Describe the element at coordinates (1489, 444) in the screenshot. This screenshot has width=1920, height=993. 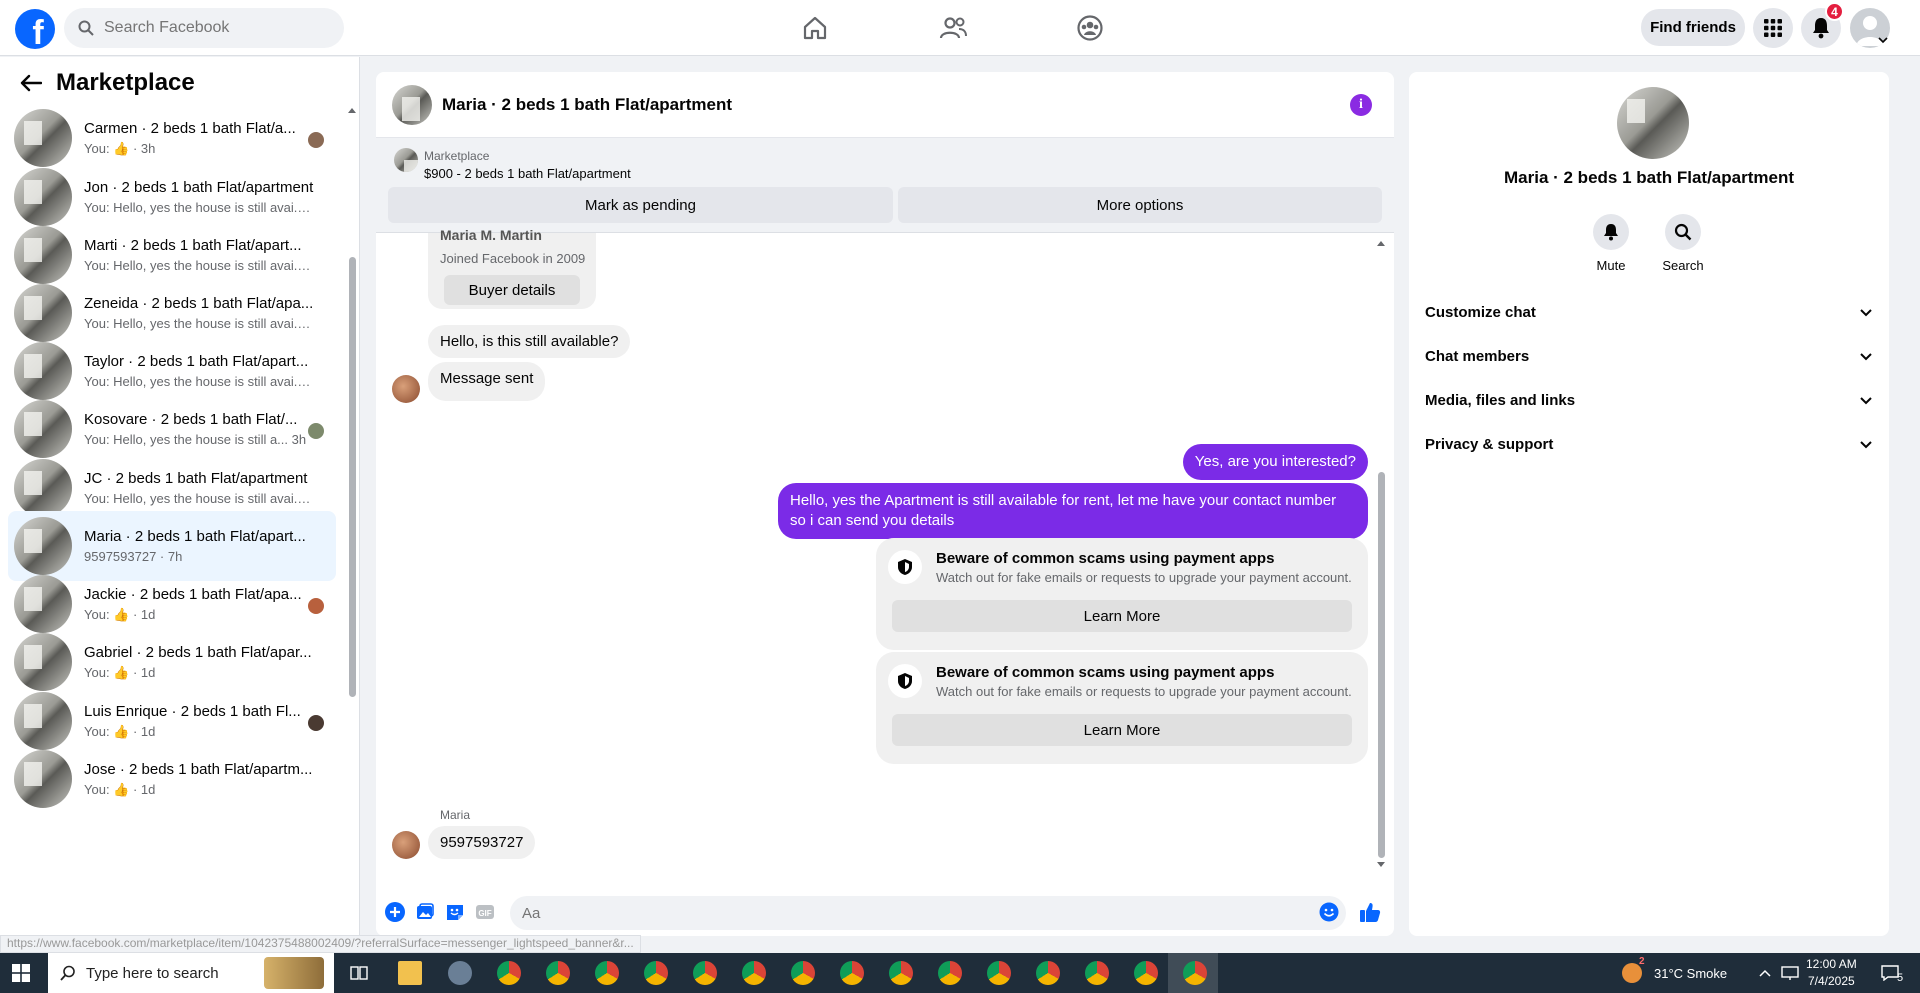
I see `row-label: Privacy & support` at that location.